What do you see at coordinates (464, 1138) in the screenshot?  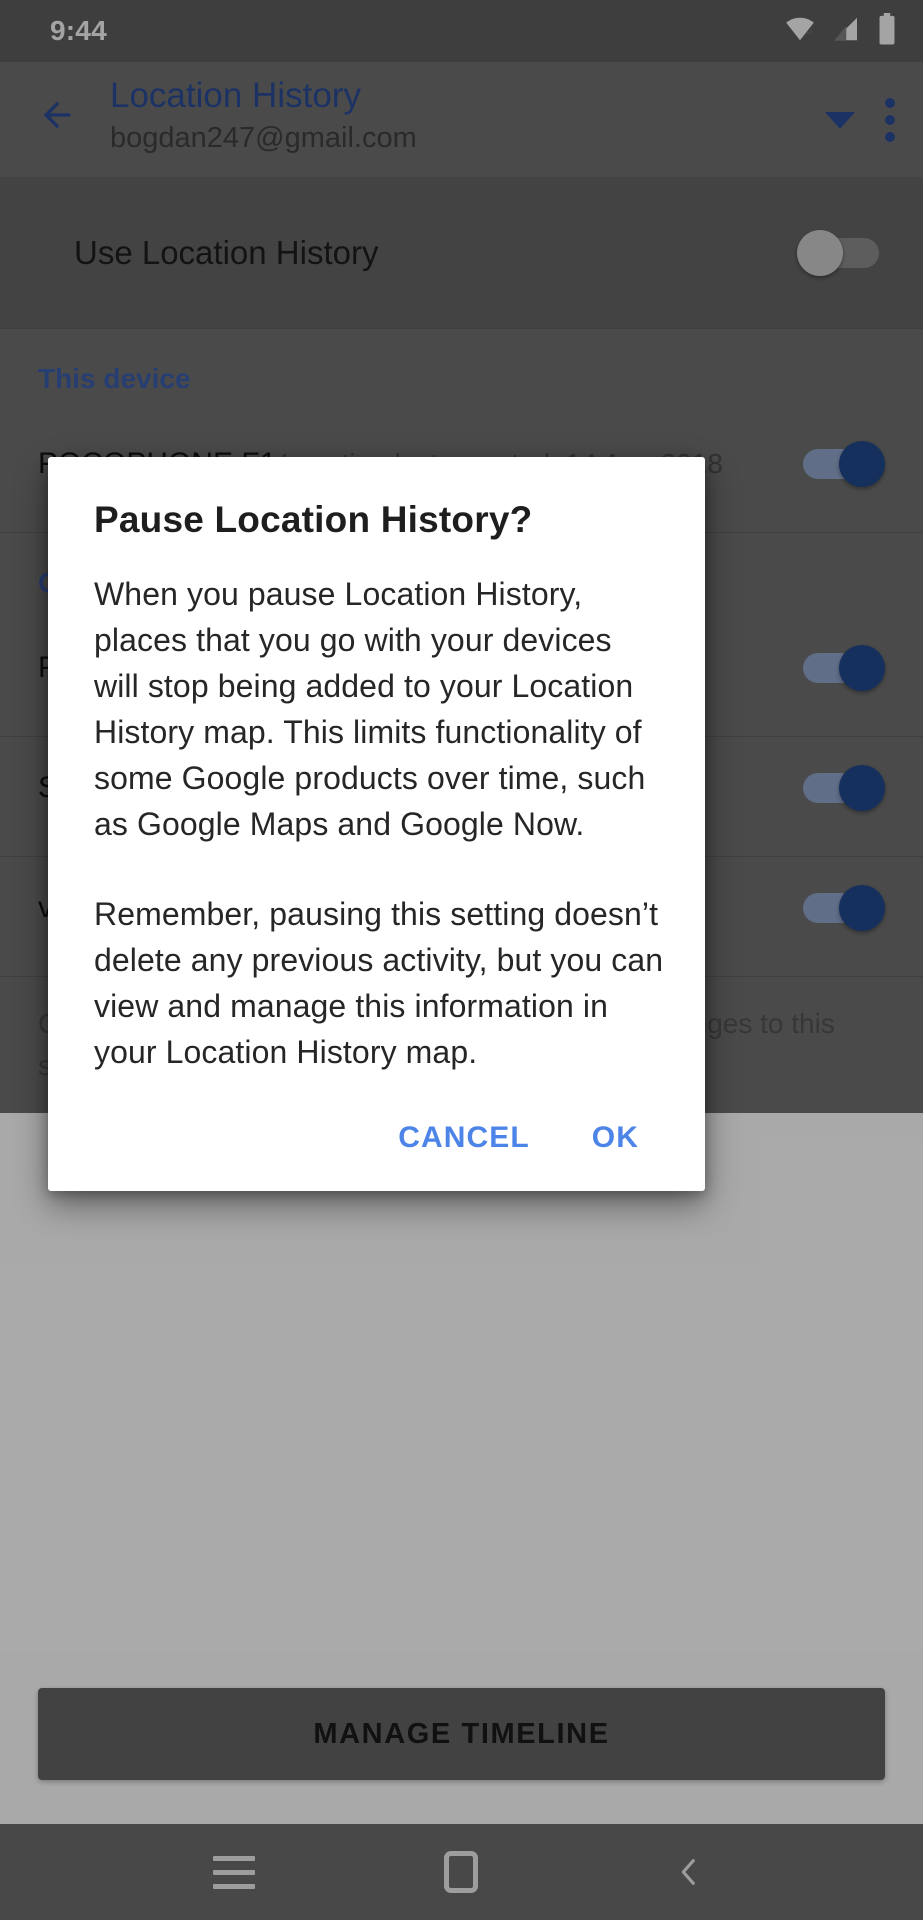 I see `cancel-button: CANCEL` at bounding box center [464, 1138].